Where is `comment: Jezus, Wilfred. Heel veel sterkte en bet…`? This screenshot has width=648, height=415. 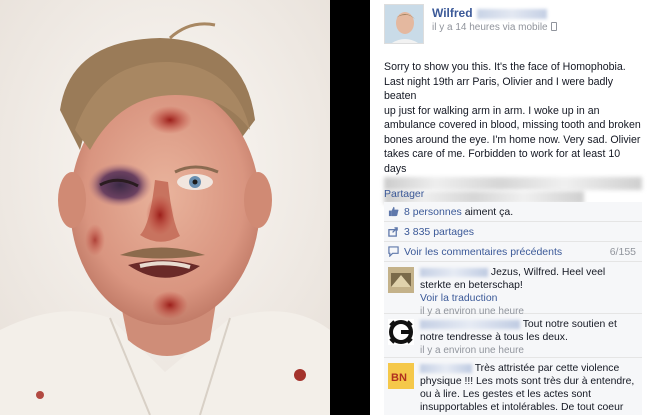 comment: Jezus, Wilfred. Heel veel sterkte en bet… is located at coordinates (513, 289).